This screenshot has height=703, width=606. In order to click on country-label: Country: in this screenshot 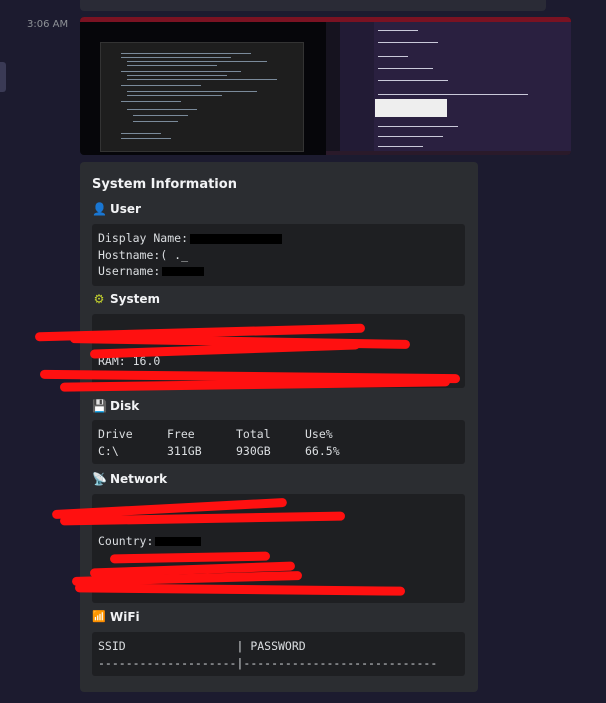, I will do `click(126, 541)`.